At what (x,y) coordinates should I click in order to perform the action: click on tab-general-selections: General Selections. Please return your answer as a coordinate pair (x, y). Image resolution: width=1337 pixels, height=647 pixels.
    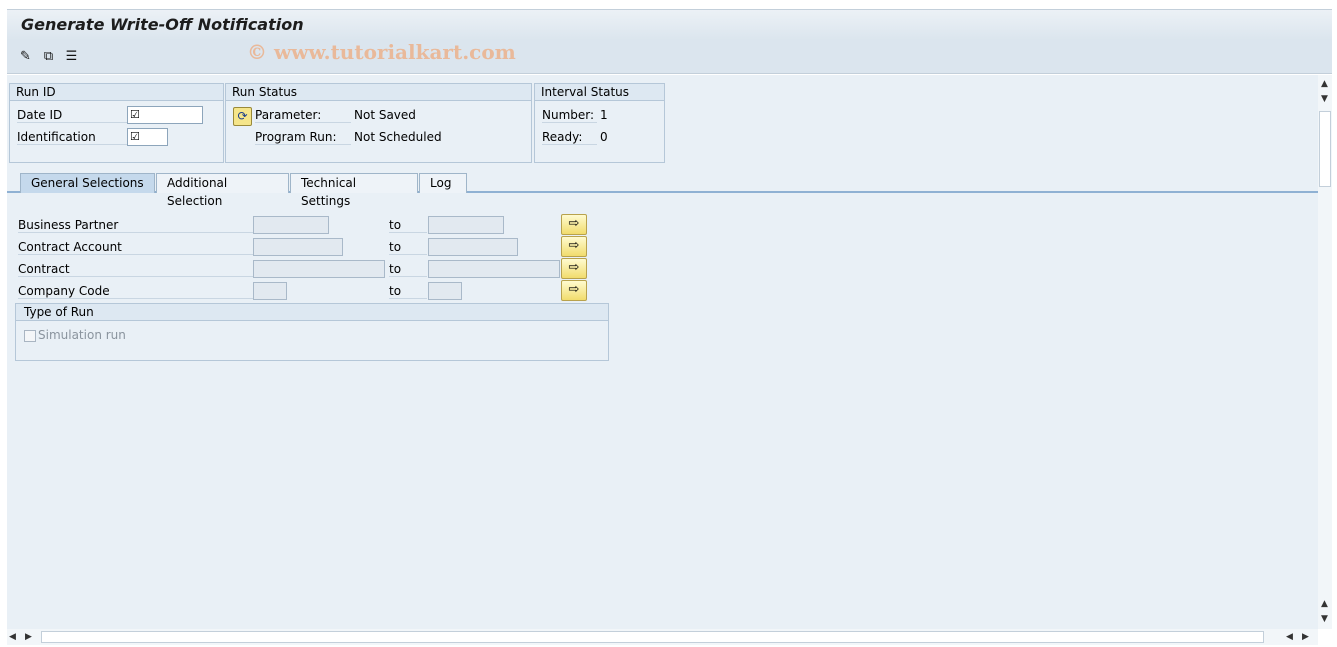
    Looking at the image, I should click on (87, 183).